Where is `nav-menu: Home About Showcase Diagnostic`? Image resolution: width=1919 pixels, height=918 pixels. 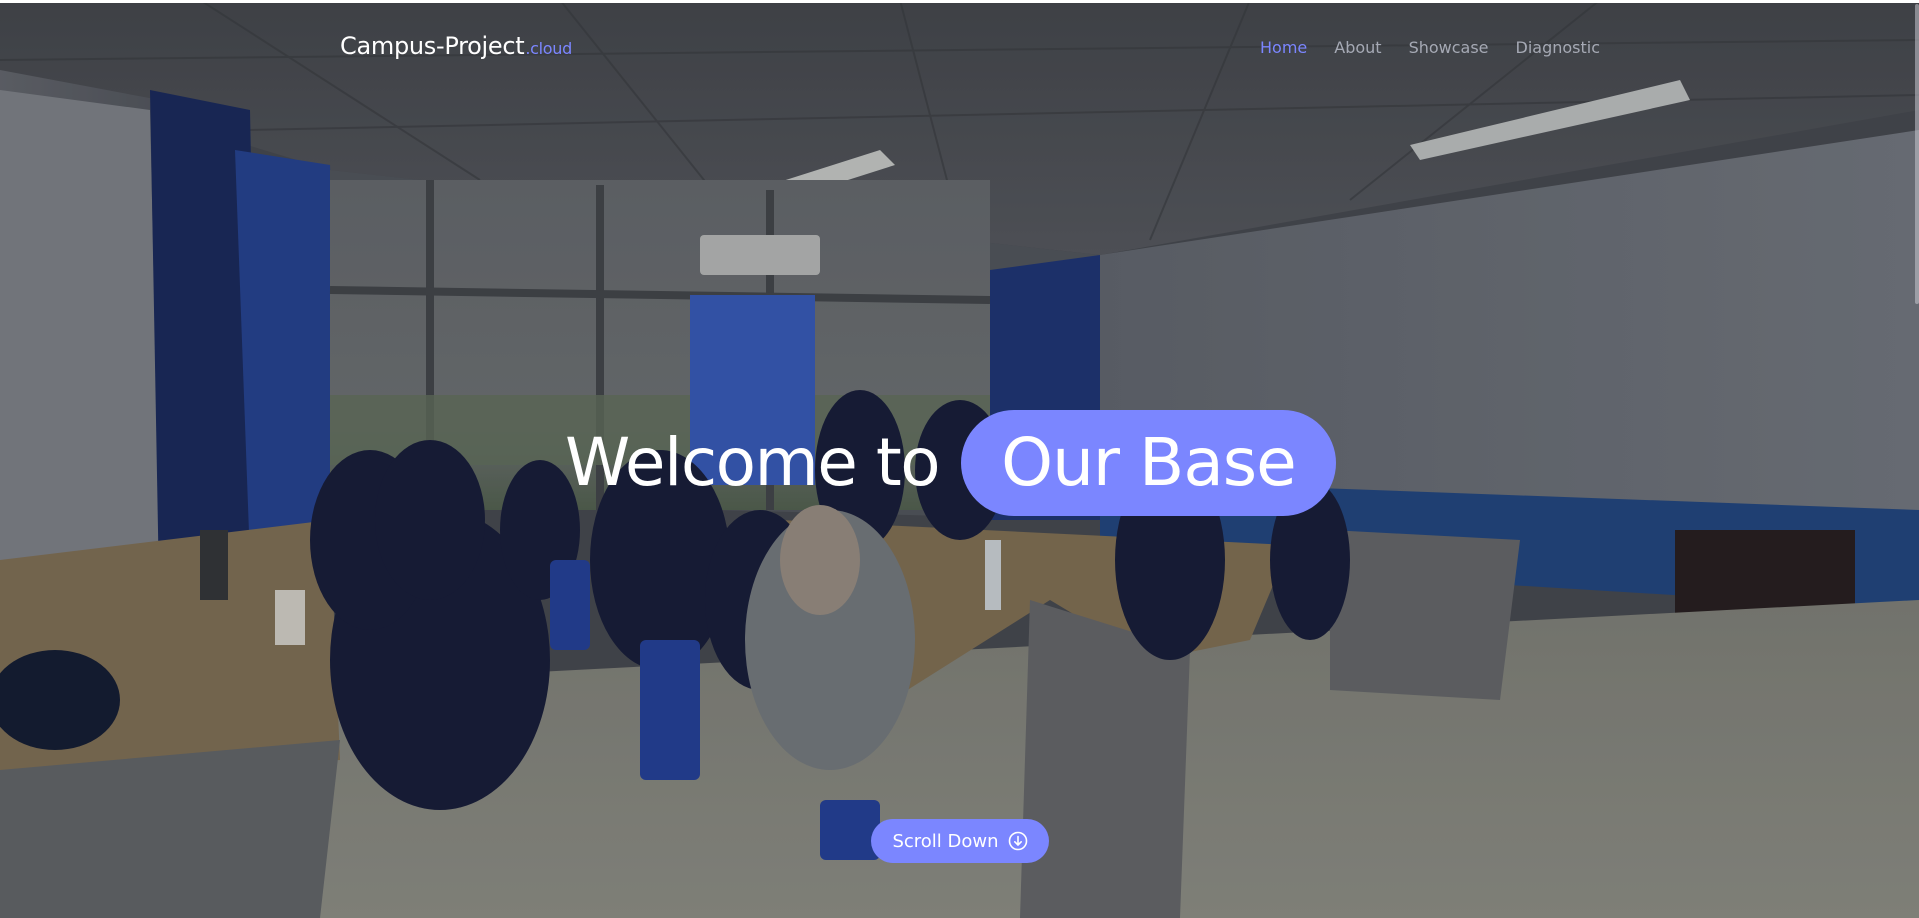
nav-menu: Home About Showcase Diagnostic is located at coordinates (1430, 47).